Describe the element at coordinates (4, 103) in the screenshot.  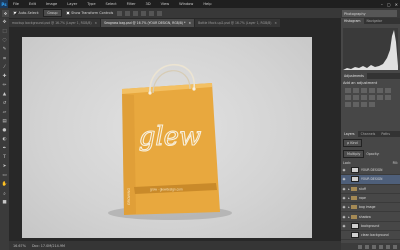
I see `history-brush-tool-icon: ↺` at that location.